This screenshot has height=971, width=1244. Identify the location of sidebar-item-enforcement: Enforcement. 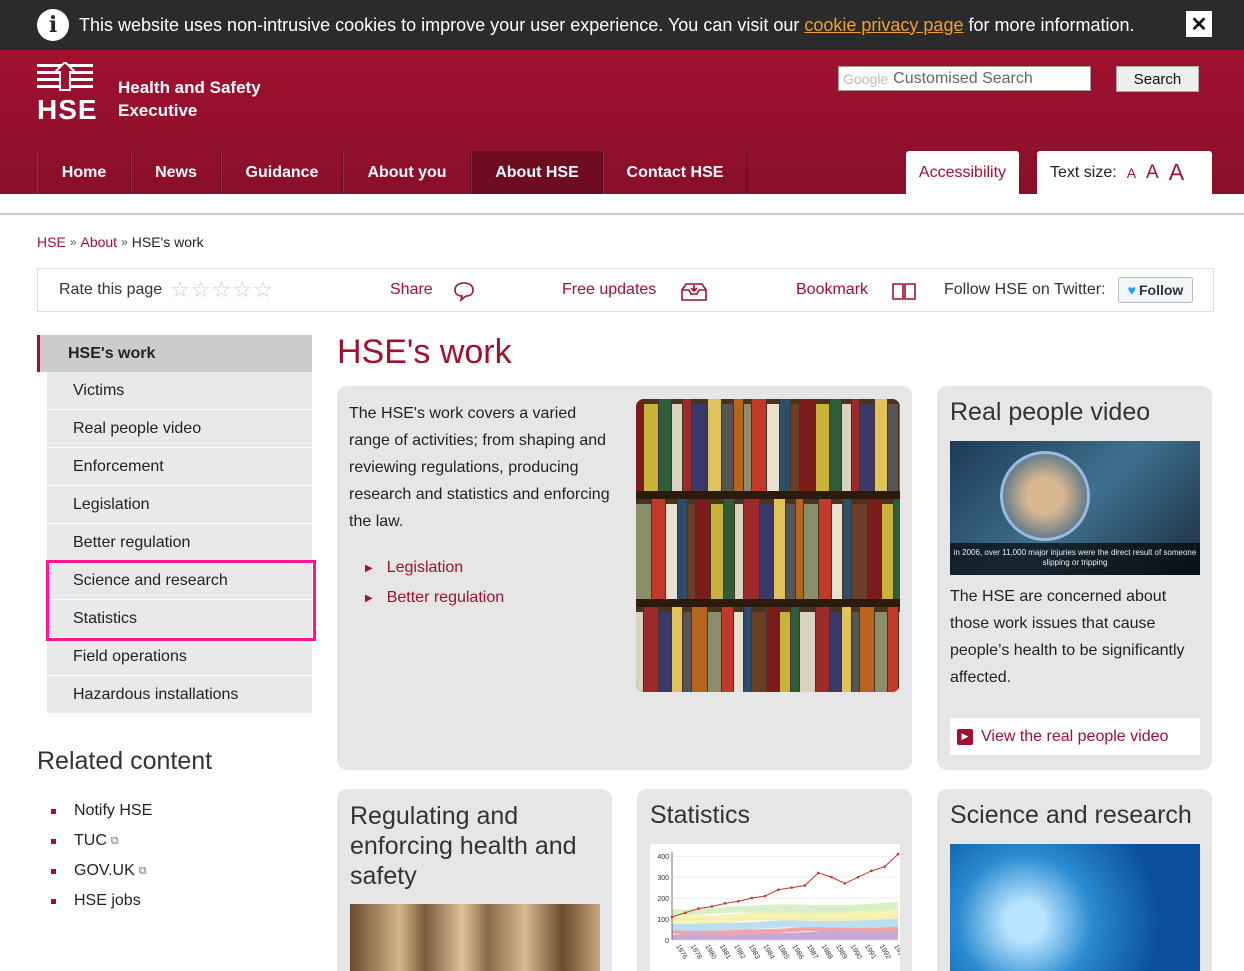
(179, 467).